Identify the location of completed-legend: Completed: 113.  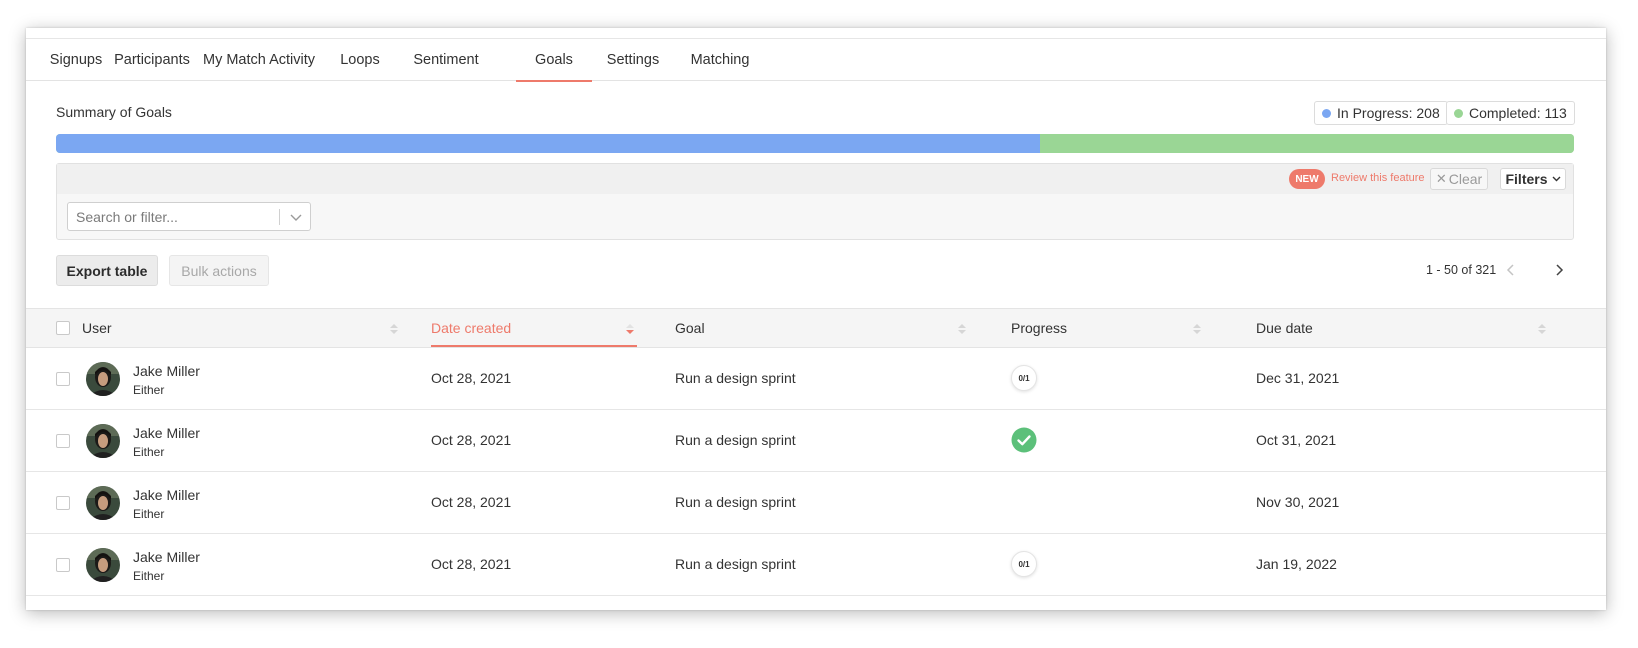
(1510, 113).